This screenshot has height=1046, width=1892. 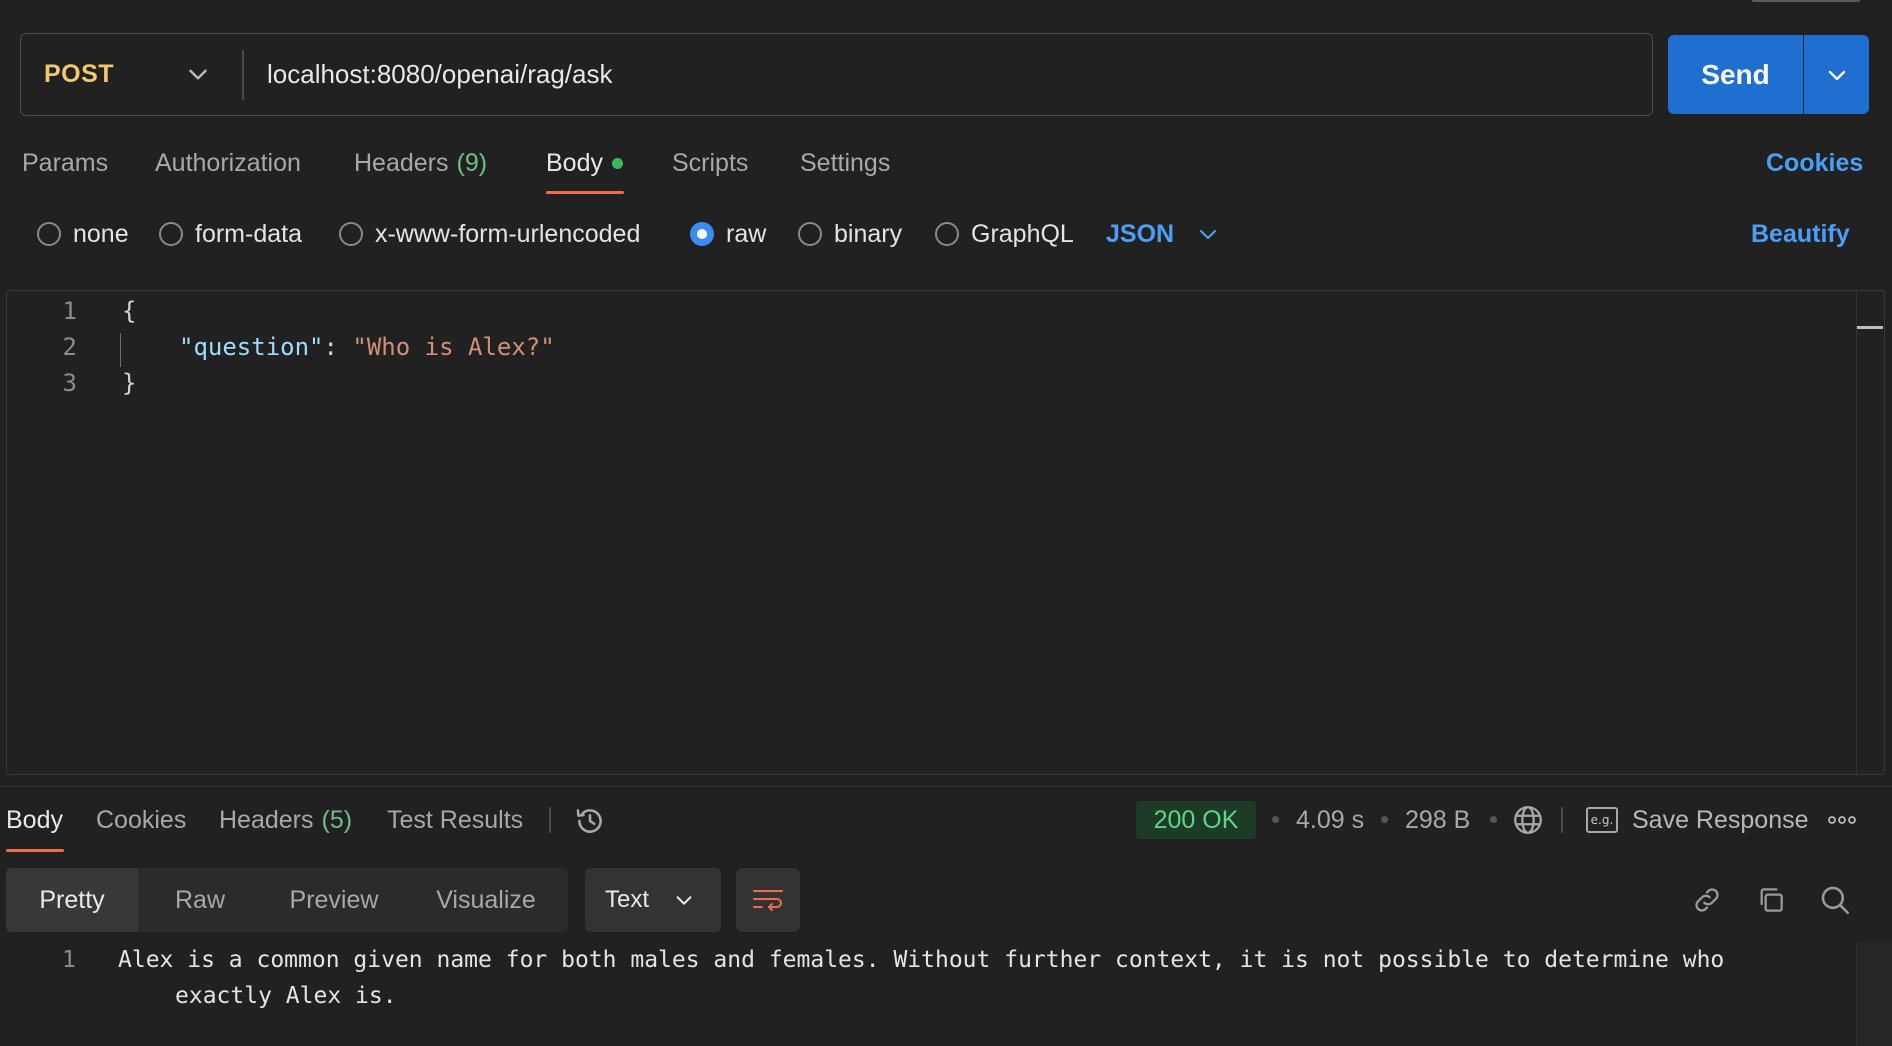 What do you see at coordinates (420, 163) in the screenshot?
I see `tab-headers: Headers (9)` at bounding box center [420, 163].